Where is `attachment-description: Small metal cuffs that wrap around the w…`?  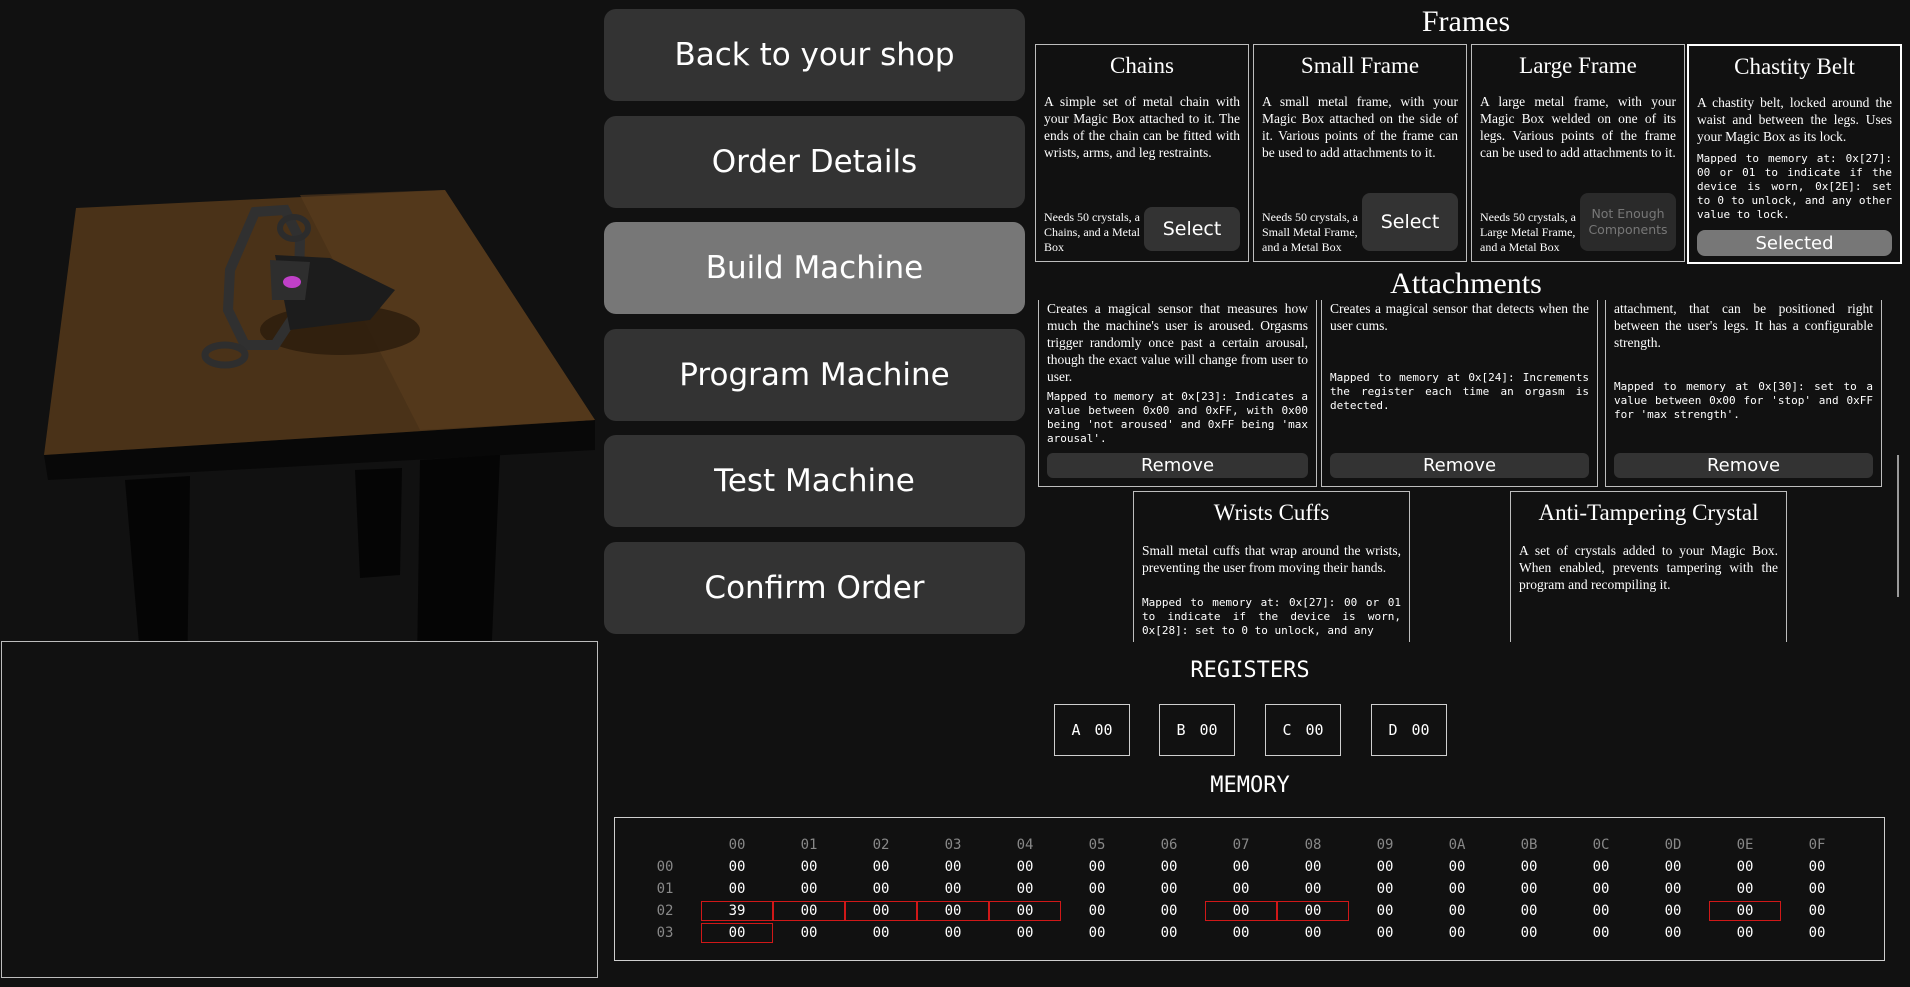
attachment-description: Small metal cuffs that wrap around the w… is located at coordinates (1271, 559).